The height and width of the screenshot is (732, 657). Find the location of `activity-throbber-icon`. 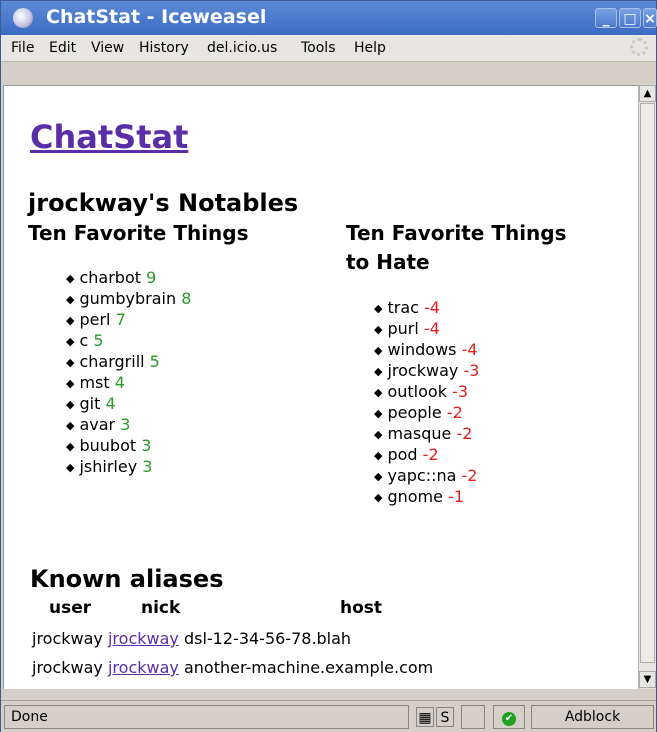

activity-throbber-icon is located at coordinates (639, 47).